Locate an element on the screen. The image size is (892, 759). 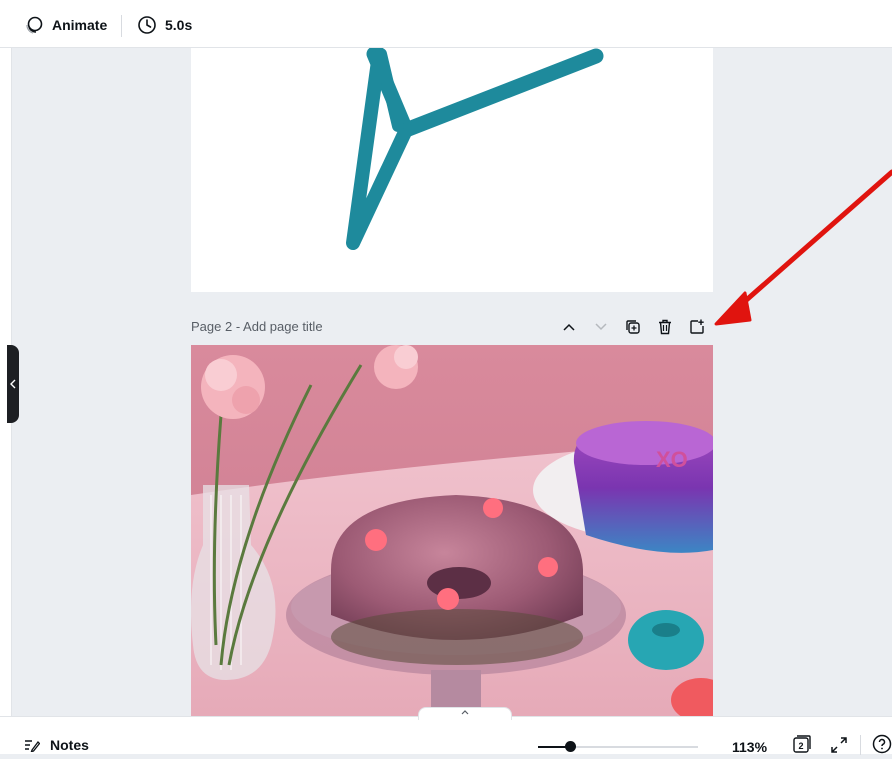
duplicate-icon is located at coordinates (633, 327).